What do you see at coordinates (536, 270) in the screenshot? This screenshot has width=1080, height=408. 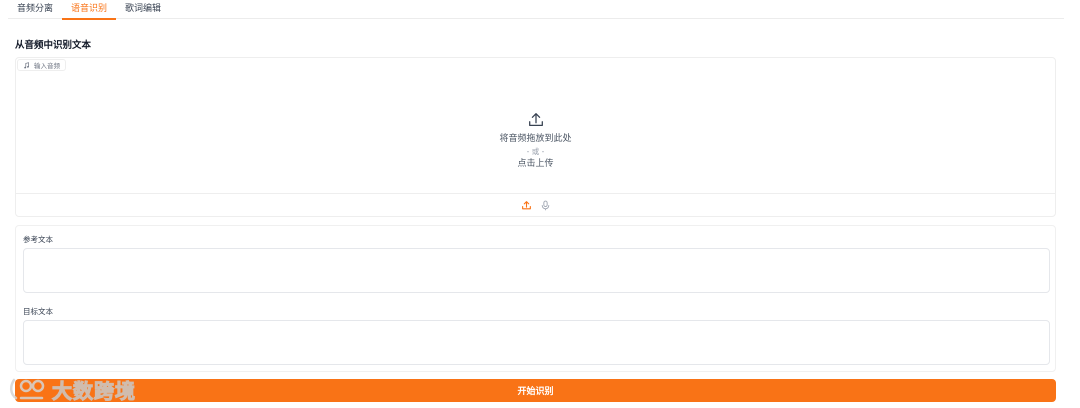 I see `reference-text-input` at bounding box center [536, 270].